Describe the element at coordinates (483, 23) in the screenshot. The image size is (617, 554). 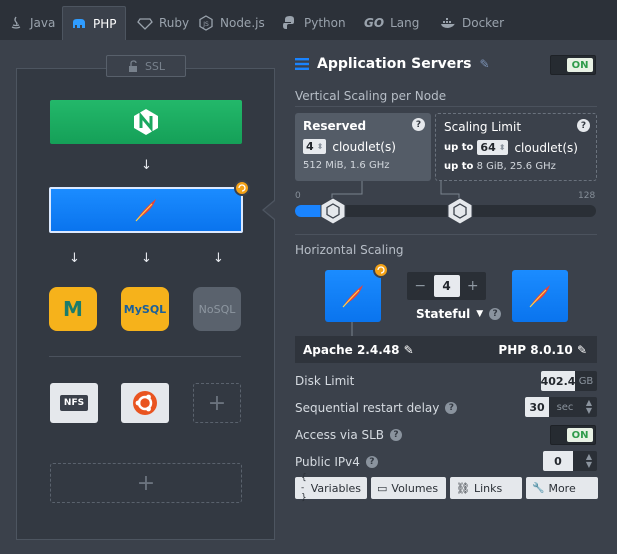
I see `tab-label: Docker` at that location.